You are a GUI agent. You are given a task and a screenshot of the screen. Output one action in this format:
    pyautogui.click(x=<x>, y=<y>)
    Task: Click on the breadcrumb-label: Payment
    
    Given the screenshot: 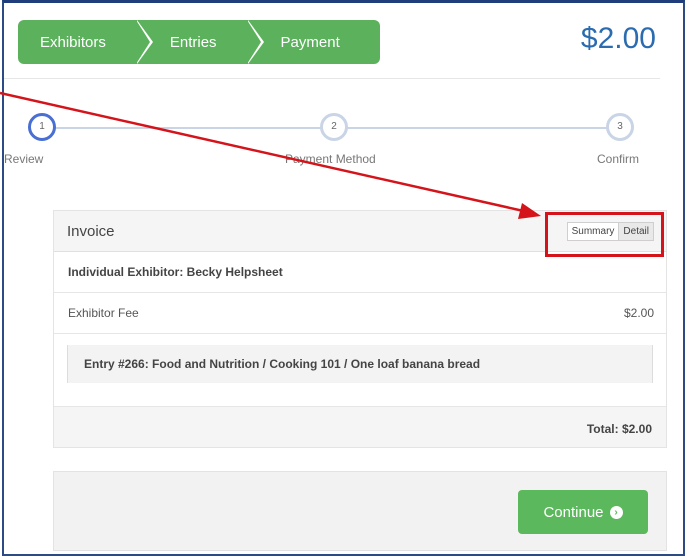 What is the action you would take?
    pyautogui.click(x=310, y=42)
    